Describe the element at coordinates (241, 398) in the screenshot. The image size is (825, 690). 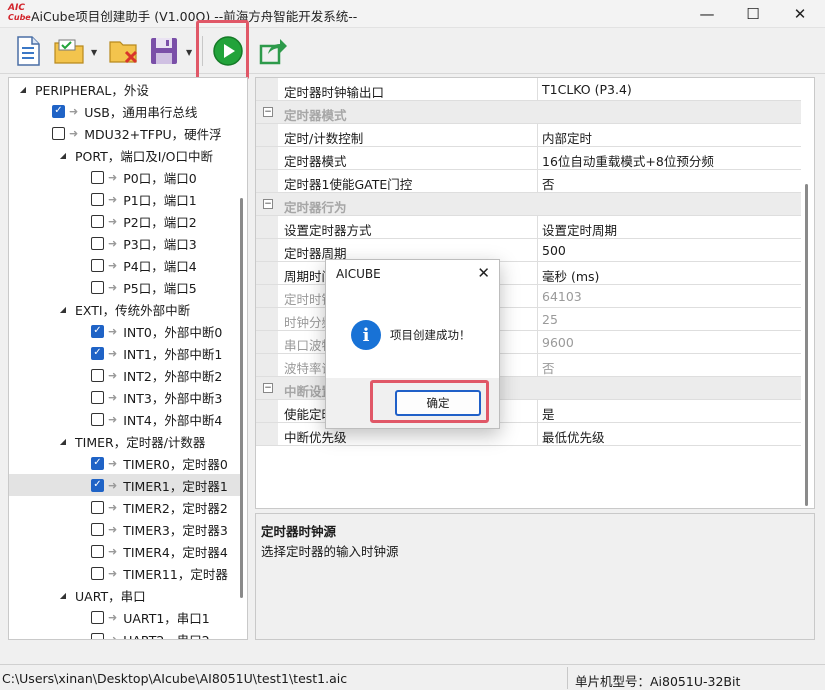
I see `tree-scrollbar` at that location.